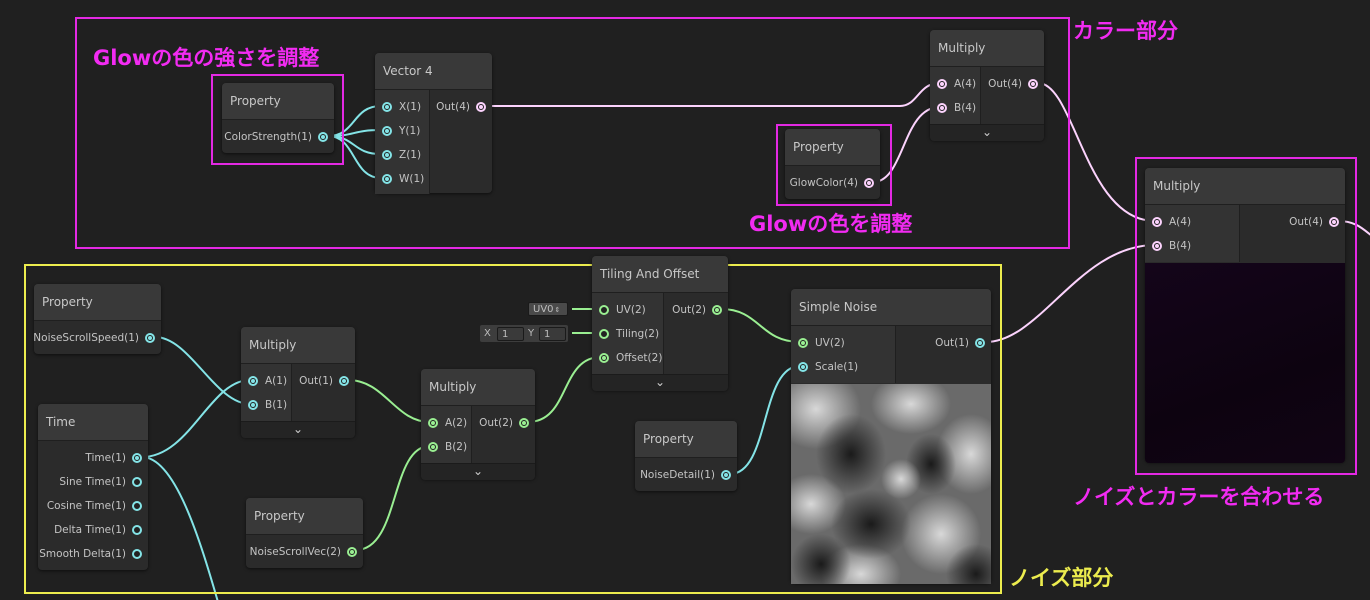 This screenshot has height=600, width=1370. I want to click on tiling-x-label: X, so click(487, 333).